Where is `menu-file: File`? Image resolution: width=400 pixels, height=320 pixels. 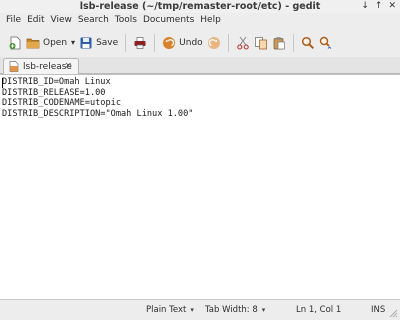 menu-file: File is located at coordinates (13, 20).